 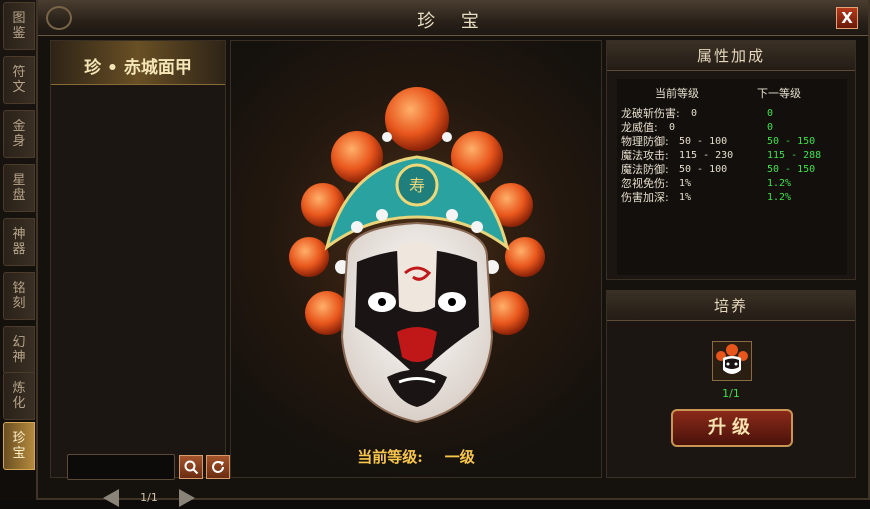 What do you see at coordinates (731, 393) in the screenshot?
I see `material-count: 1/1` at bounding box center [731, 393].